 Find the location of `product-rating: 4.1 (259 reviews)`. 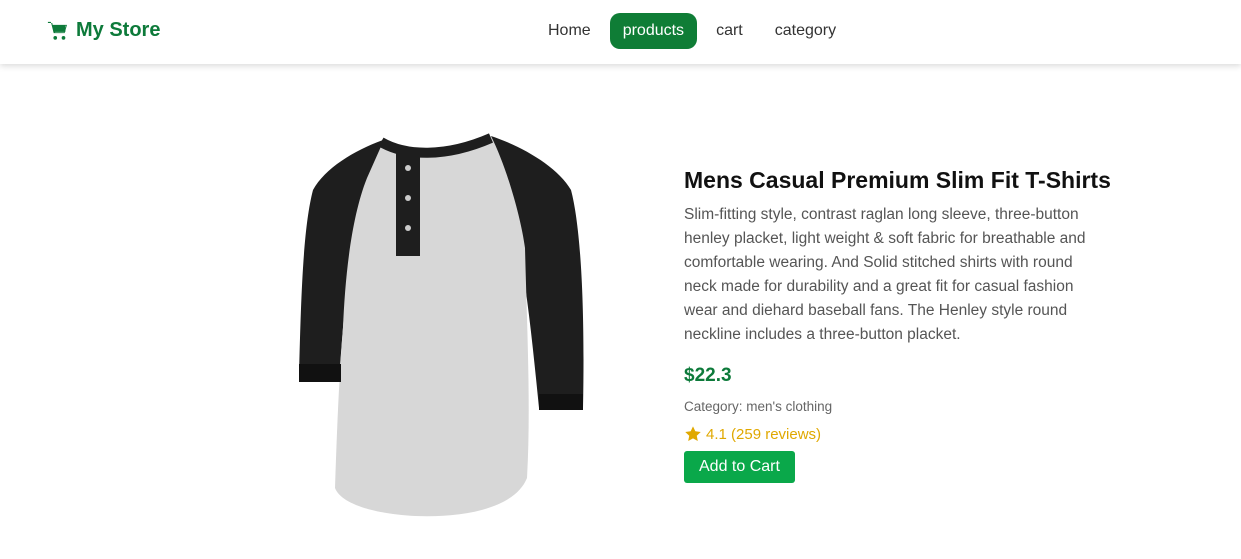

product-rating: 4.1 (259 reviews) is located at coordinates (904, 434).